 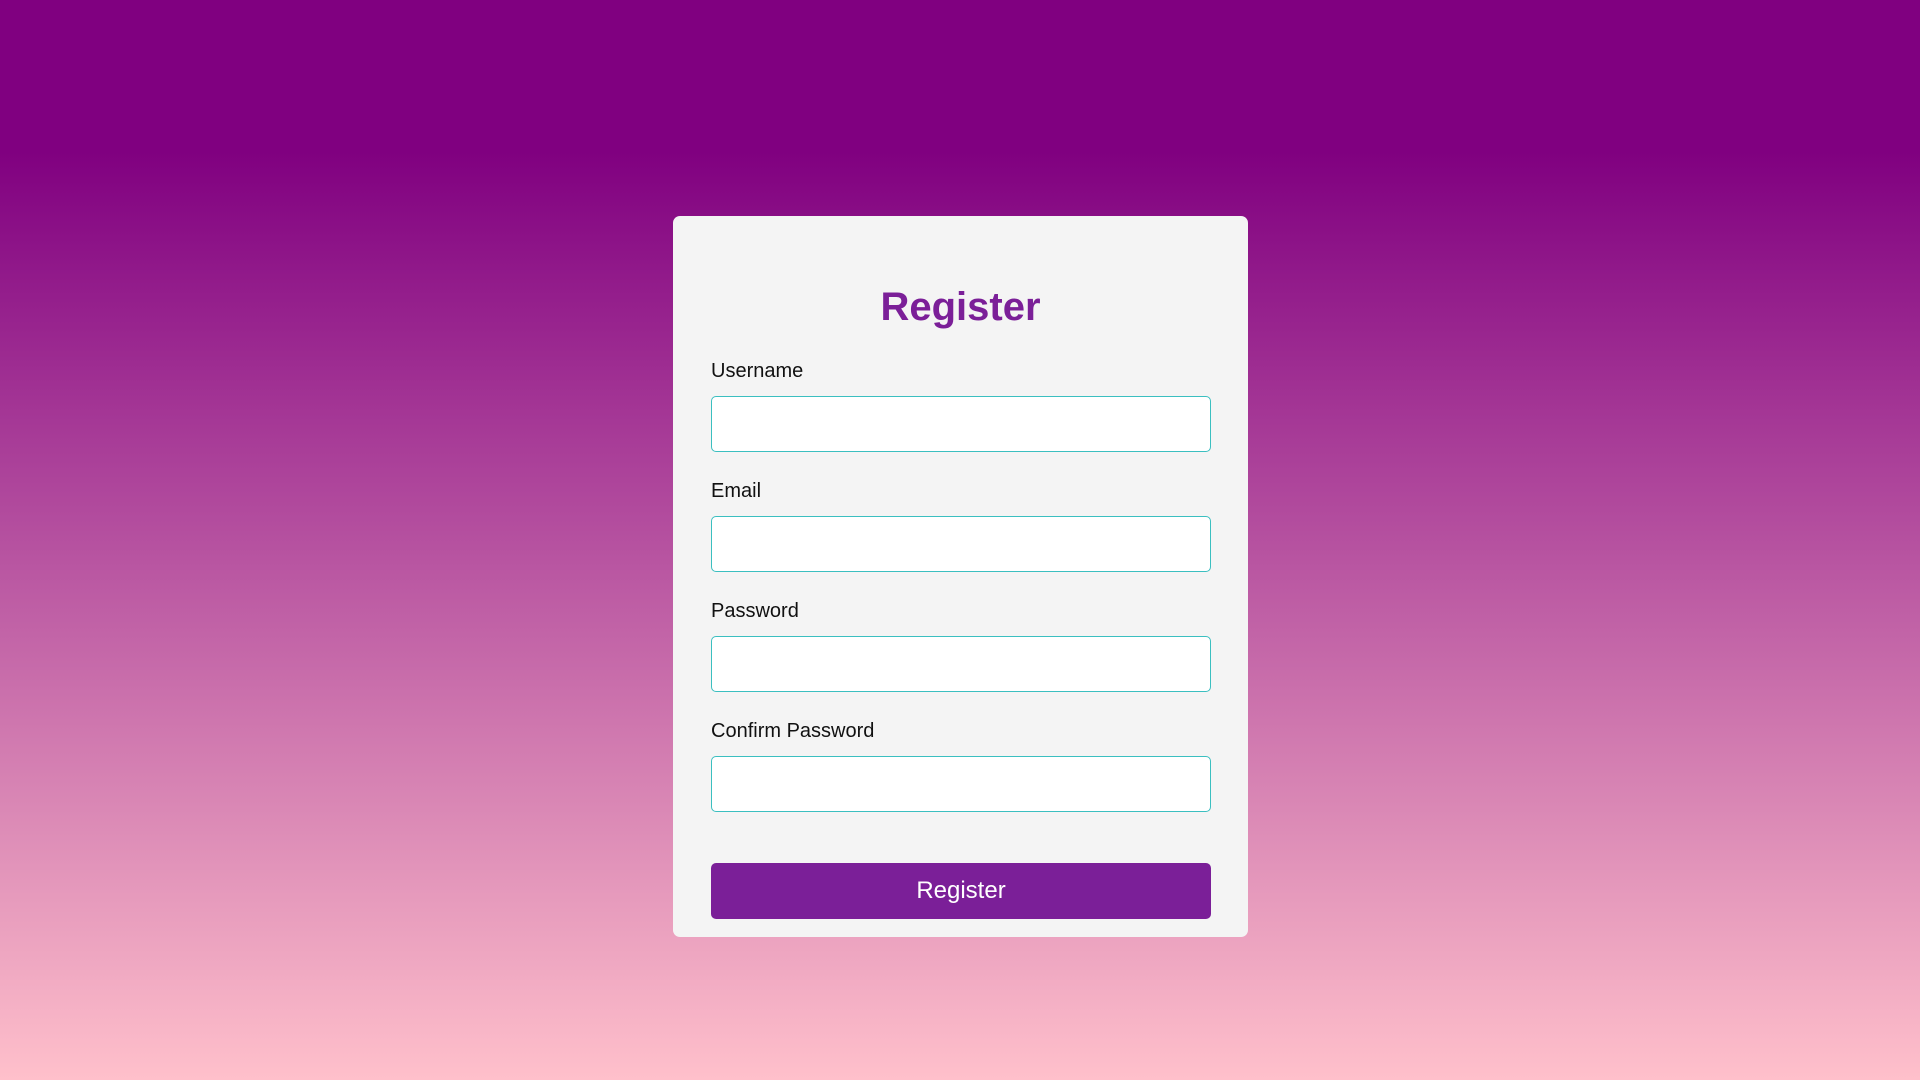 I want to click on username-label: Username, so click(x=757, y=371).